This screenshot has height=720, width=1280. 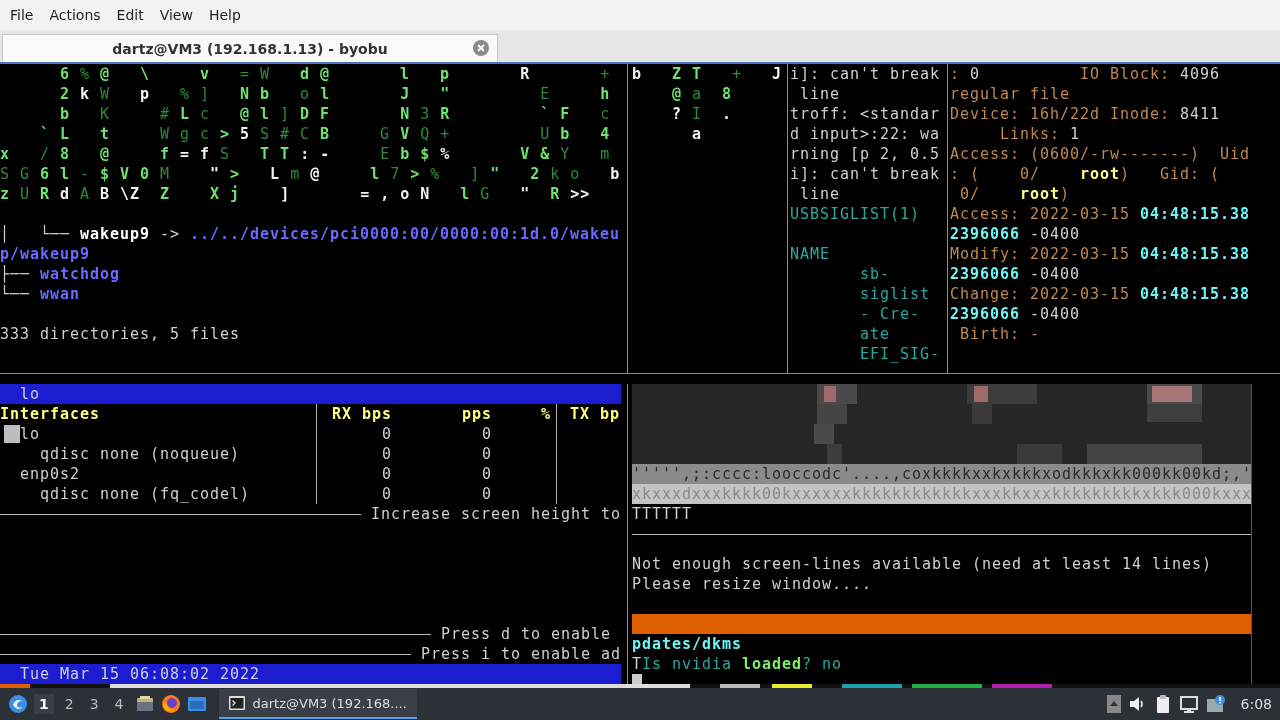 What do you see at coordinates (121, 334) in the screenshot?
I see `tree-line: 333 directories, 5 files` at bounding box center [121, 334].